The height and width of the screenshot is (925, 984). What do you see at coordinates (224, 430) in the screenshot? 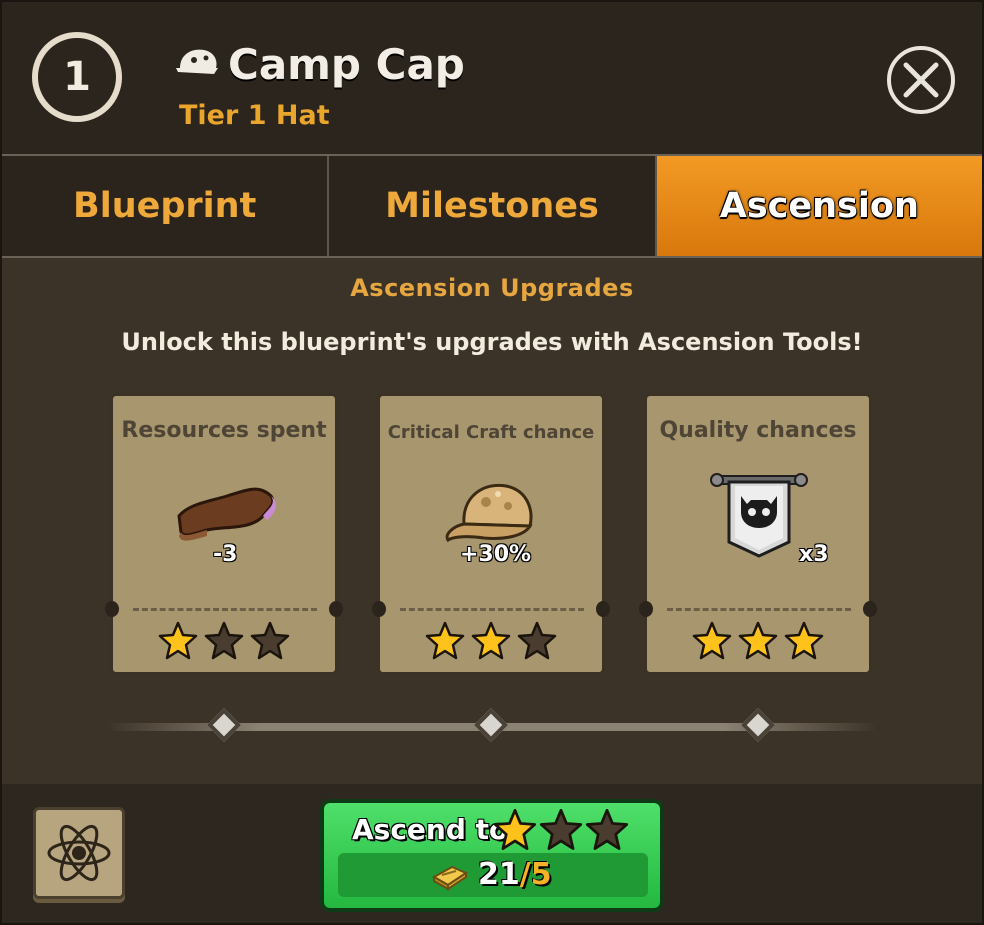
I see `card-label: Resources spent` at bounding box center [224, 430].